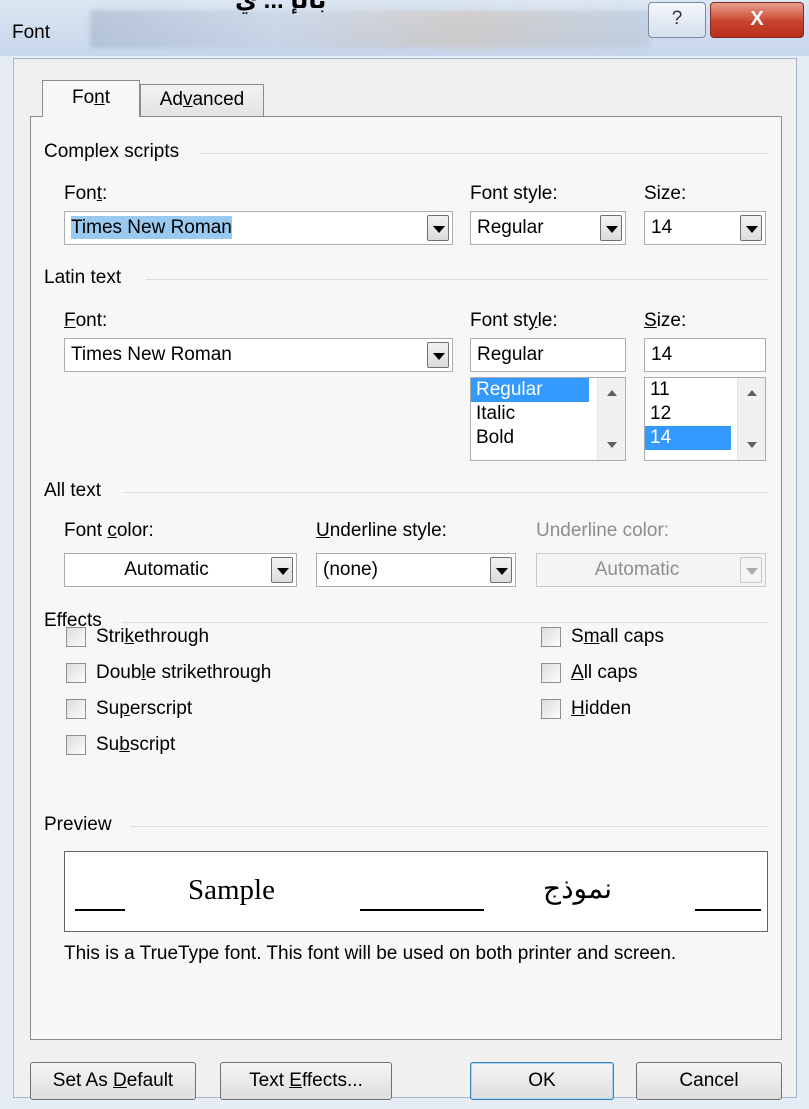 The image size is (809, 1109). Describe the element at coordinates (617, 637) in the screenshot. I see `small-caps-label: Small caps` at that location.